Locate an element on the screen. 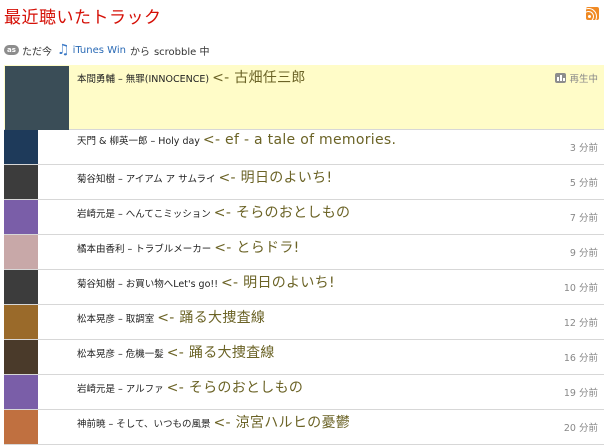 The height and width of the screenshot is (447, 606). play-time: 12 分前 is located at coordinates (581, 322).